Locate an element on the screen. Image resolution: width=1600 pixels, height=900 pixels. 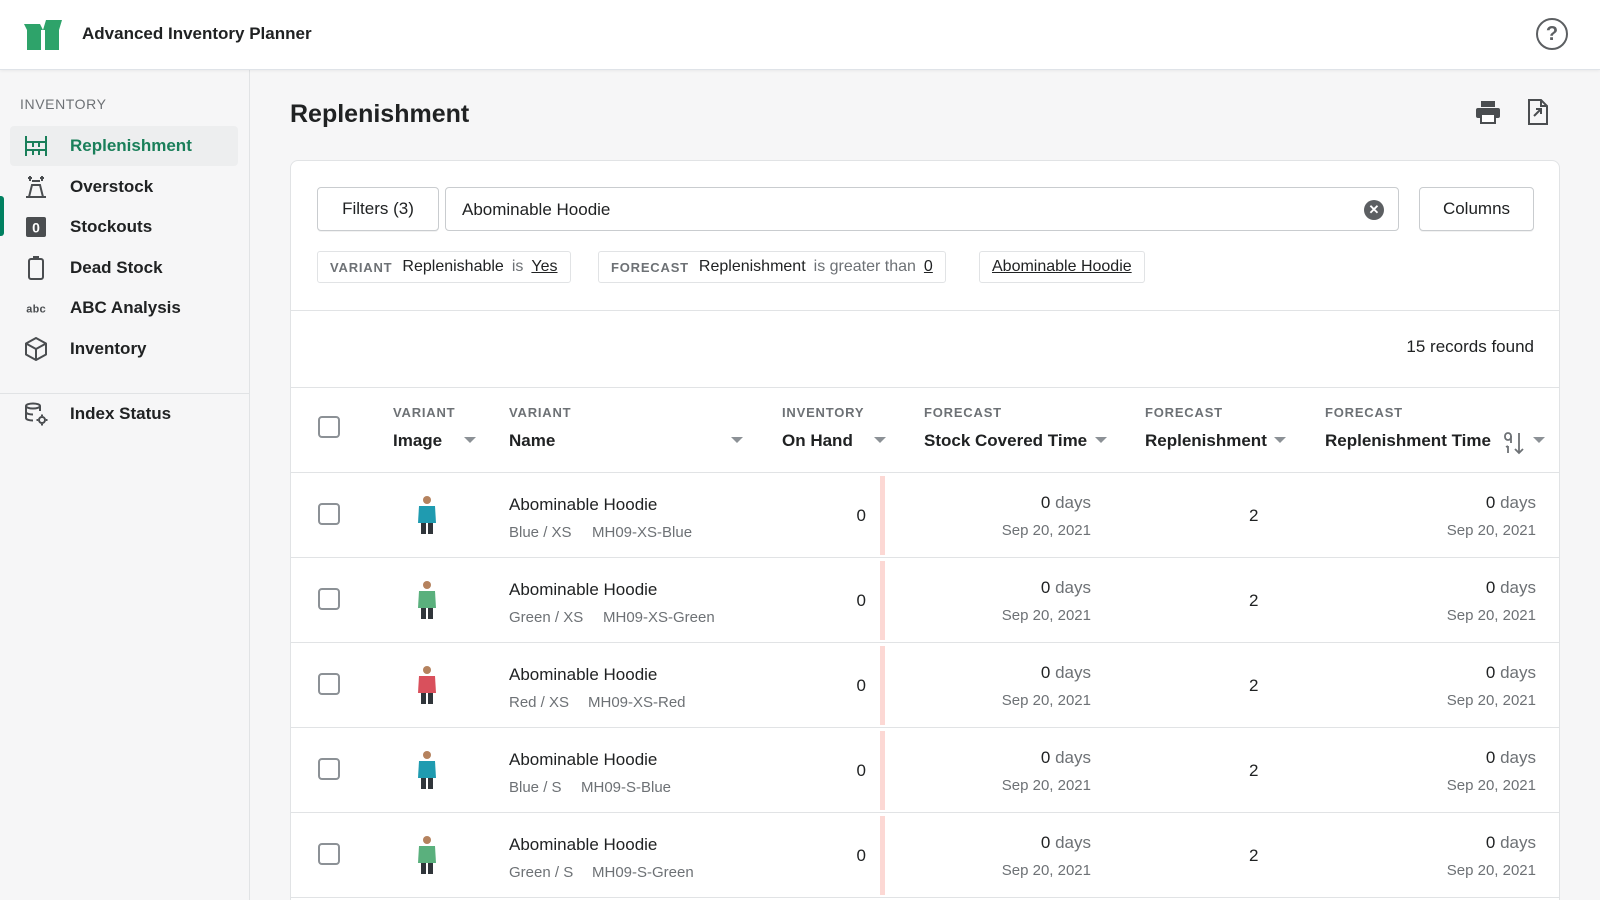
export-icon is located at coordinates (1538, 112).